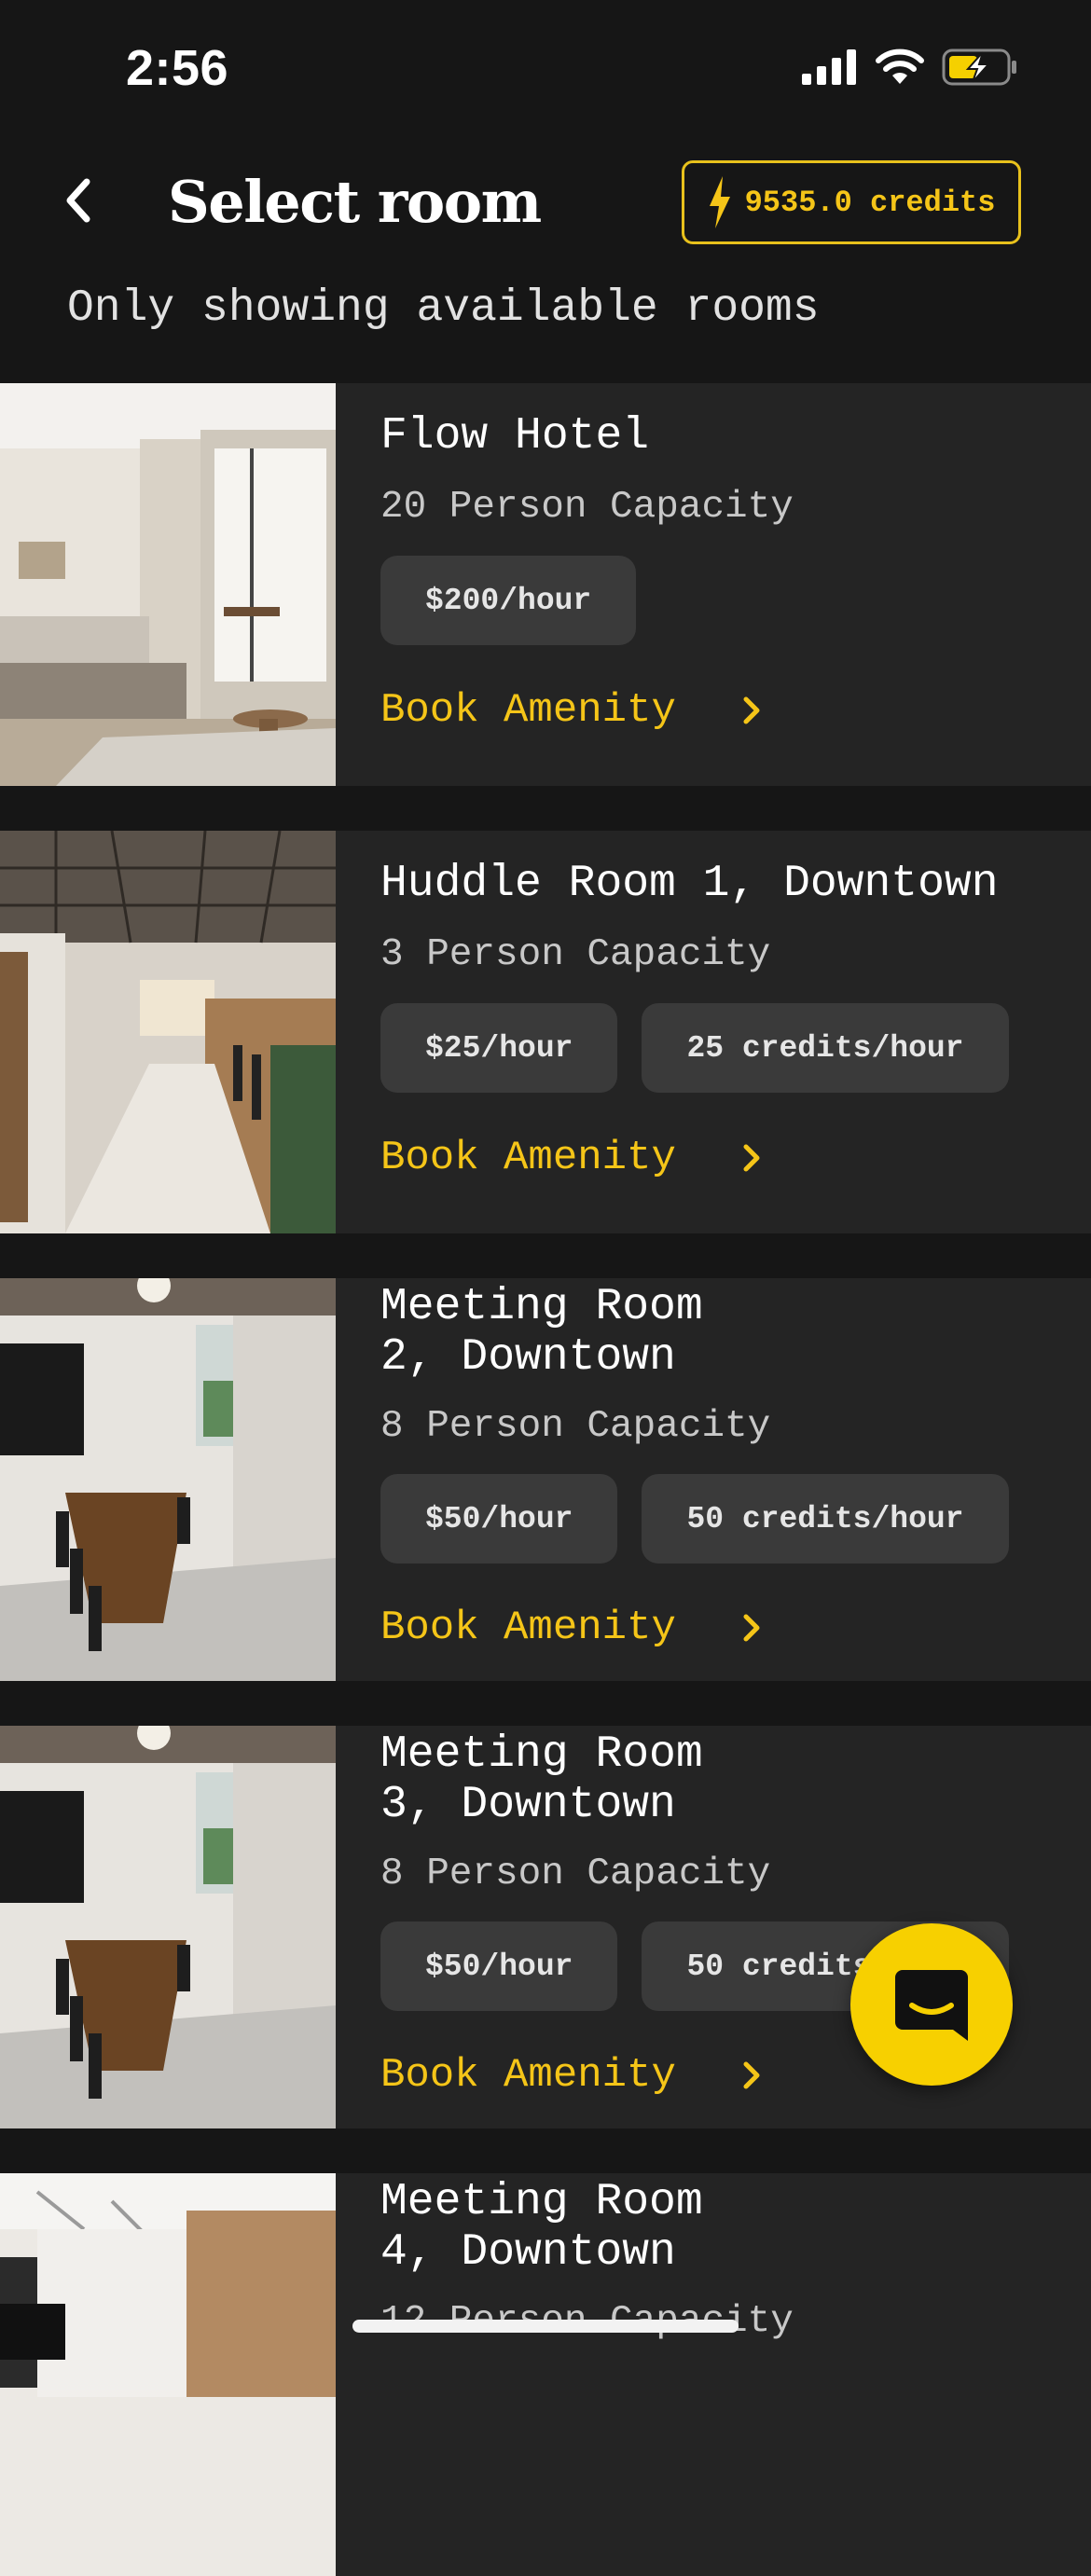  Describe the element at coordinates (541, 2227) in the screenshot. I see `room-name: Meeting Room 4, Downtown` at that location.